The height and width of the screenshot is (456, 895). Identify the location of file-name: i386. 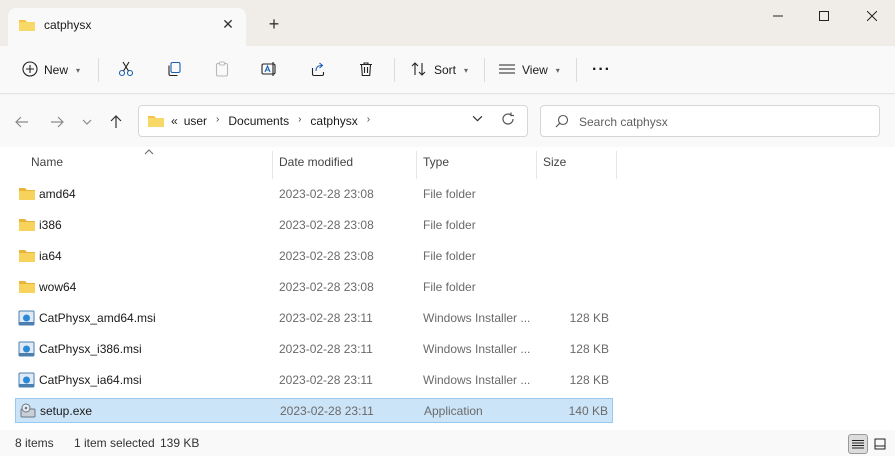
(50, 225).